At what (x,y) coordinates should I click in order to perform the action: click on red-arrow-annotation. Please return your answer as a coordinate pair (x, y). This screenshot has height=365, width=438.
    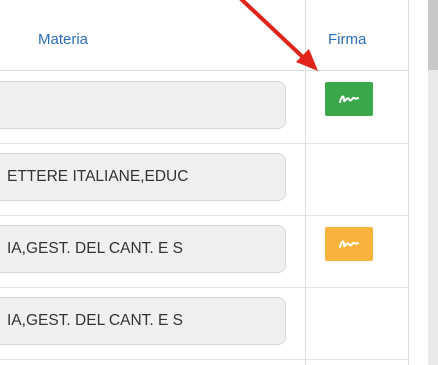
    Looking at the image, I should click on (278, 35).